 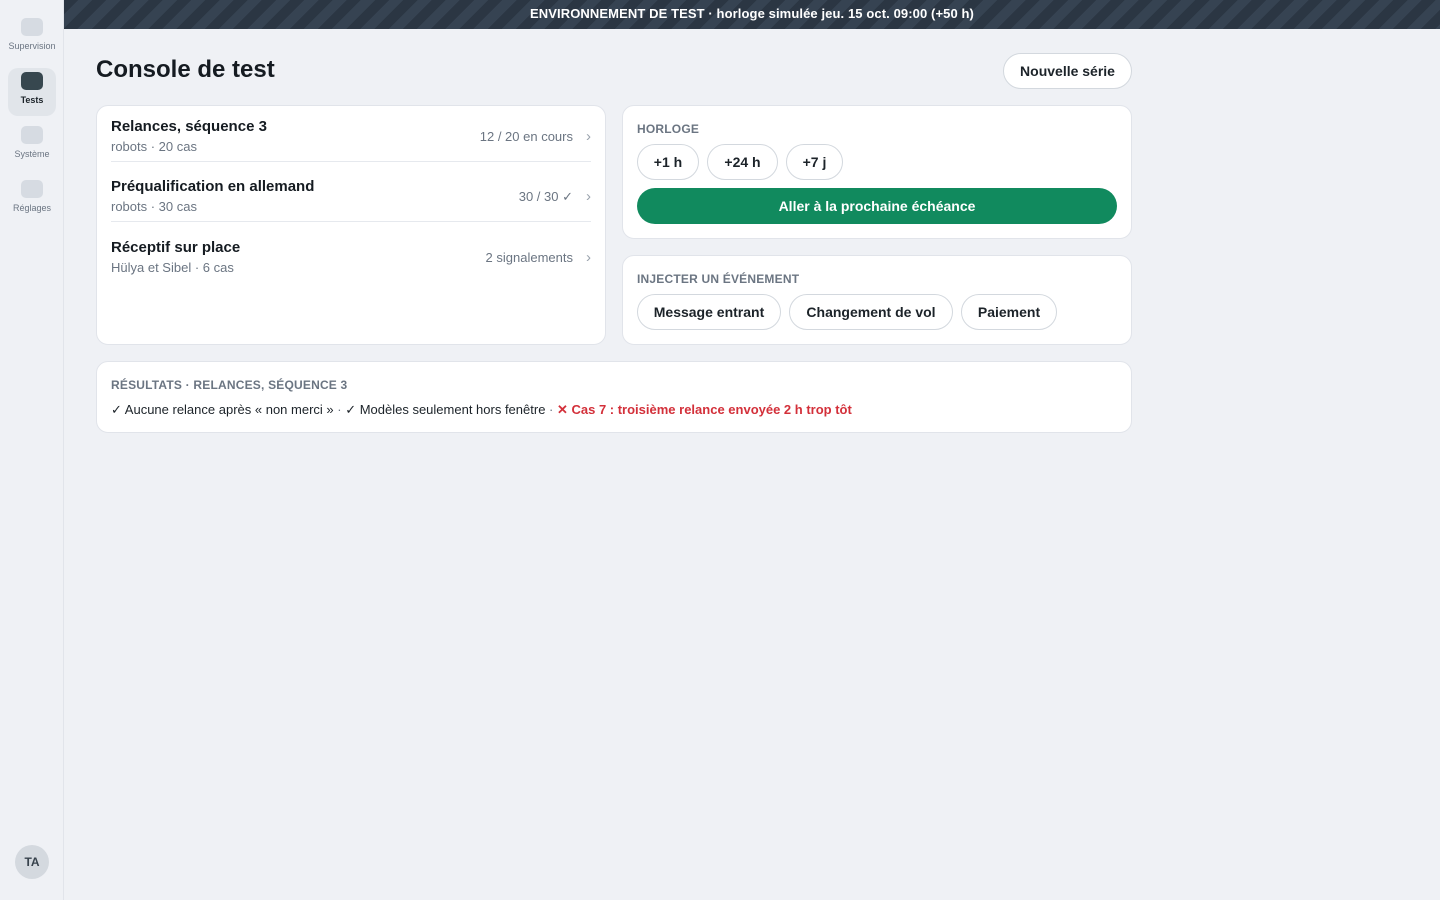 What do you see at coordinates (32, 862) in the screenshot?
I see `avatar: TA` at bounding box center [32, 862].